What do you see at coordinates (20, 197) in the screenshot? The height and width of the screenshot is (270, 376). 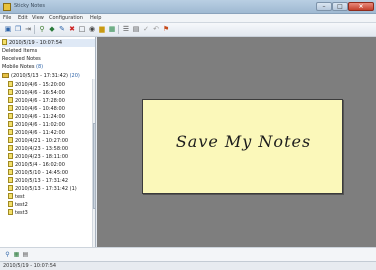 I see `tree-item-label: test` at bounding box center [20, 197].